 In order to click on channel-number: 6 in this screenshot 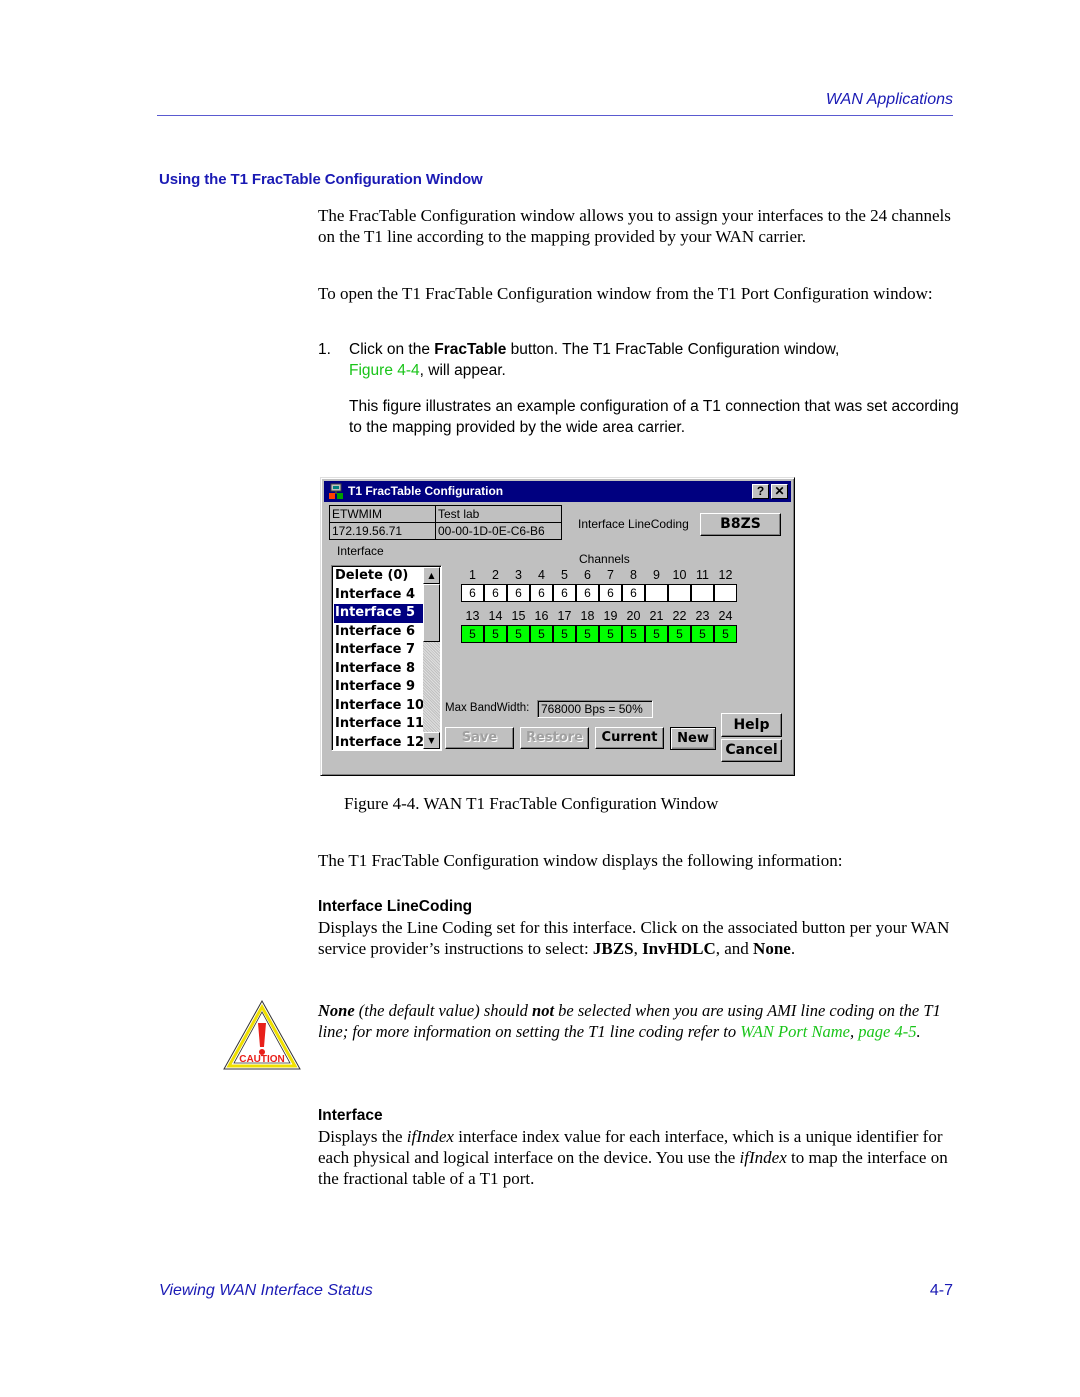, I will do `click(587, 575)`.